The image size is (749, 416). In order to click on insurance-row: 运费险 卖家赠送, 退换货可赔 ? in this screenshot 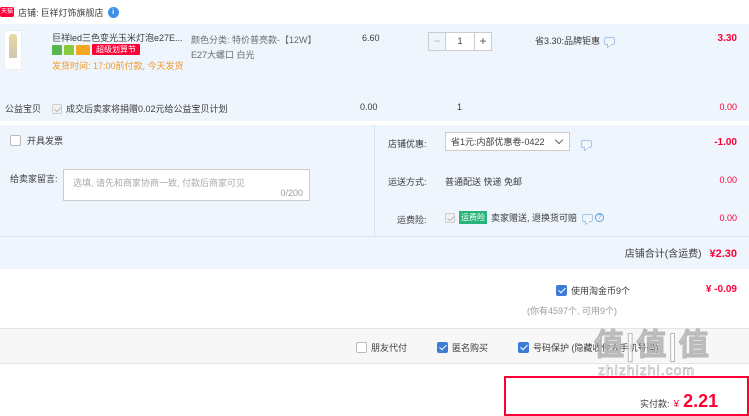, I will do `click(525, 217)`.